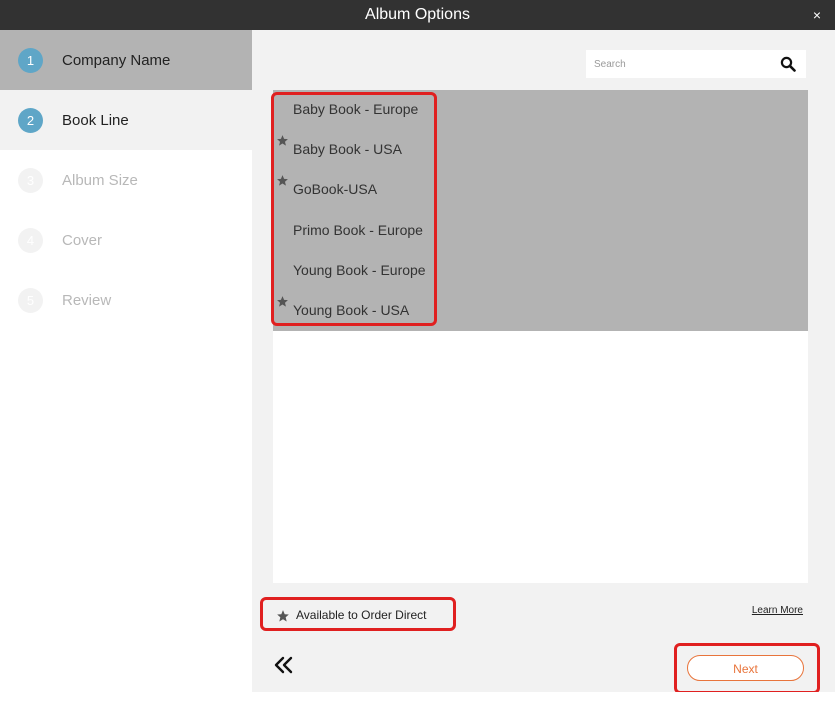 The height and width of the screenshot is (704, 835). What do you see at coordinates (676, 64) in the screenshot?
I see `search-input` at bounding box center [676, 64].